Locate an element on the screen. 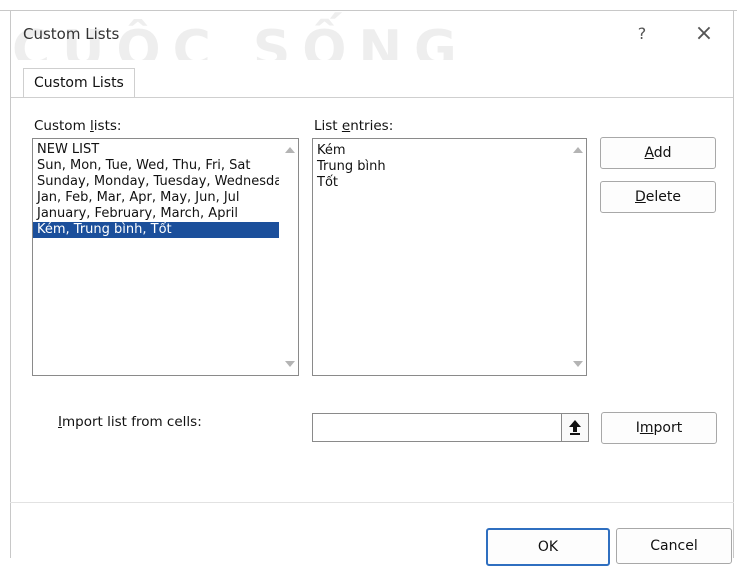  add-button-label: dd is located at coordinates (662, 153).